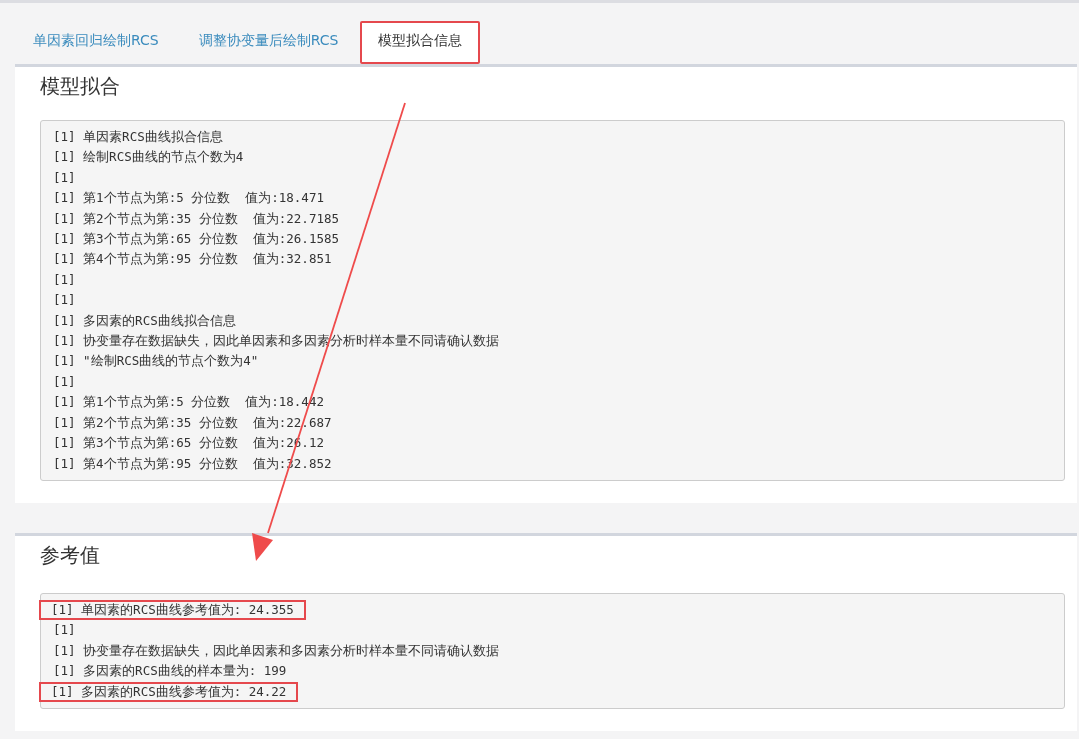  I want to click on output-line: [1] 多因素的RCS曲线的样本量为: 199, so click(170, 671).